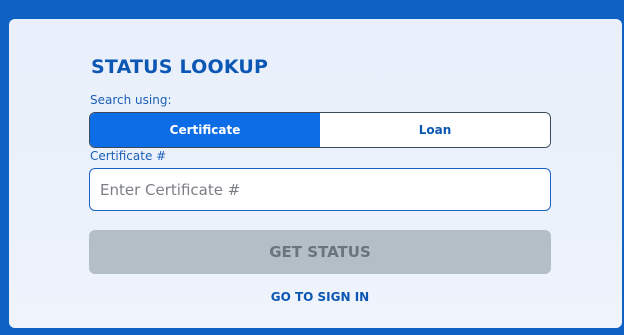 Image resolution: width=624 pixels, height=335 pixels. Describe the element at coordinates (320, 297) in the screenshot. I see `go-to-sign-in-link: GO TO SIGN IN` at that location.